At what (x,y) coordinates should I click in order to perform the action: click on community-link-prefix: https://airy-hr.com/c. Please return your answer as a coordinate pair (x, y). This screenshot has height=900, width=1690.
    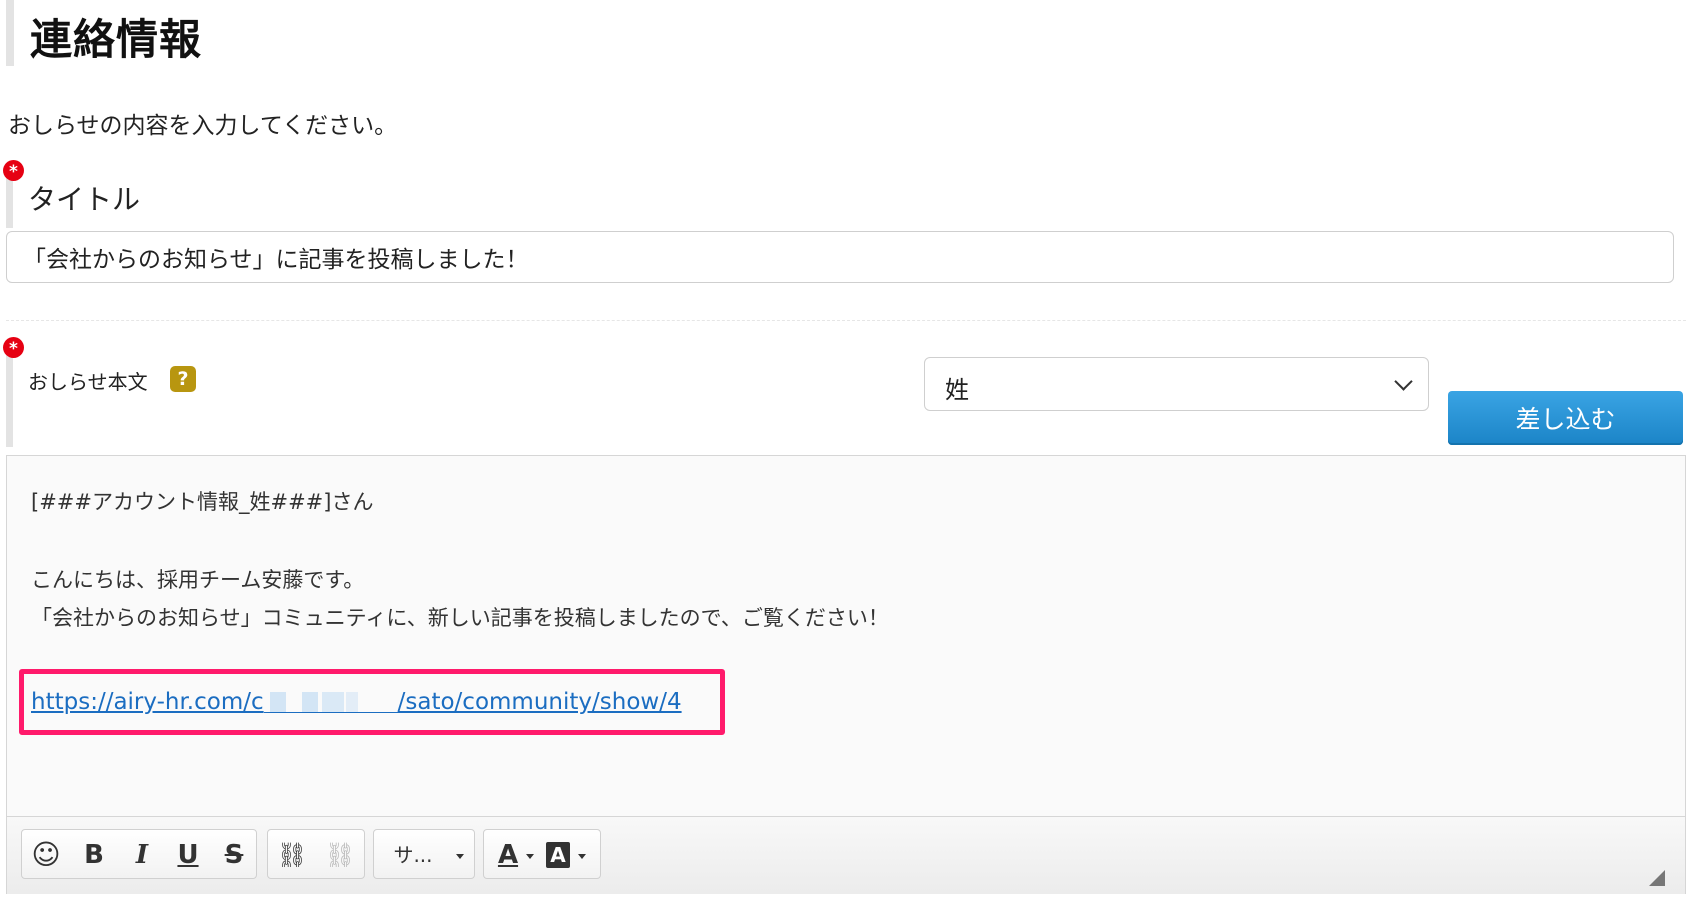
    Looking at the image, I should click on (147, 702).